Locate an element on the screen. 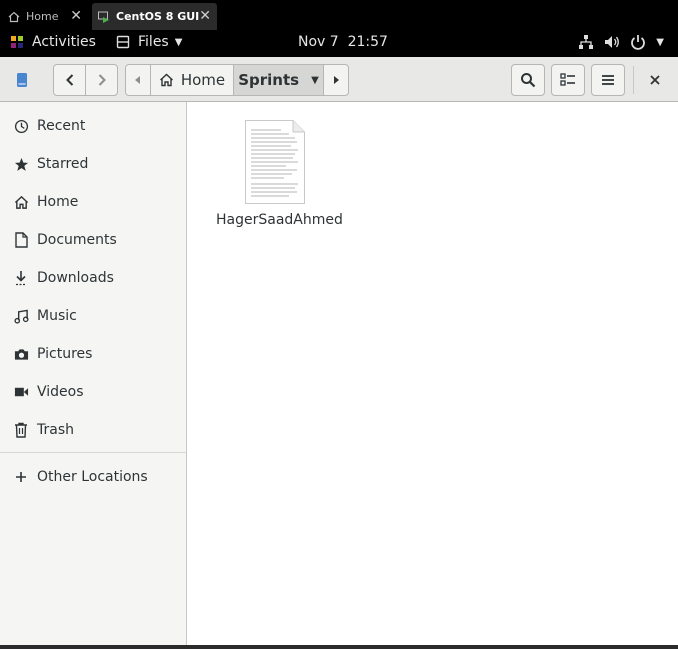 This screenshot has height=649, width=678. search-button is located at coordinates (528, 80).